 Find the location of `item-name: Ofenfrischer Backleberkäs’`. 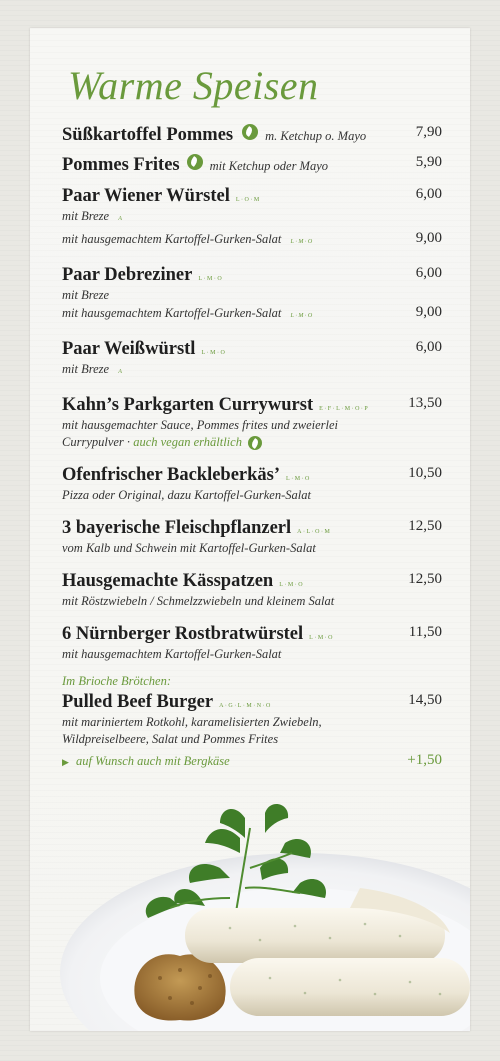

item-name: Ofenfrischer Backleberkäs’ is located at coordinates (171, 475).